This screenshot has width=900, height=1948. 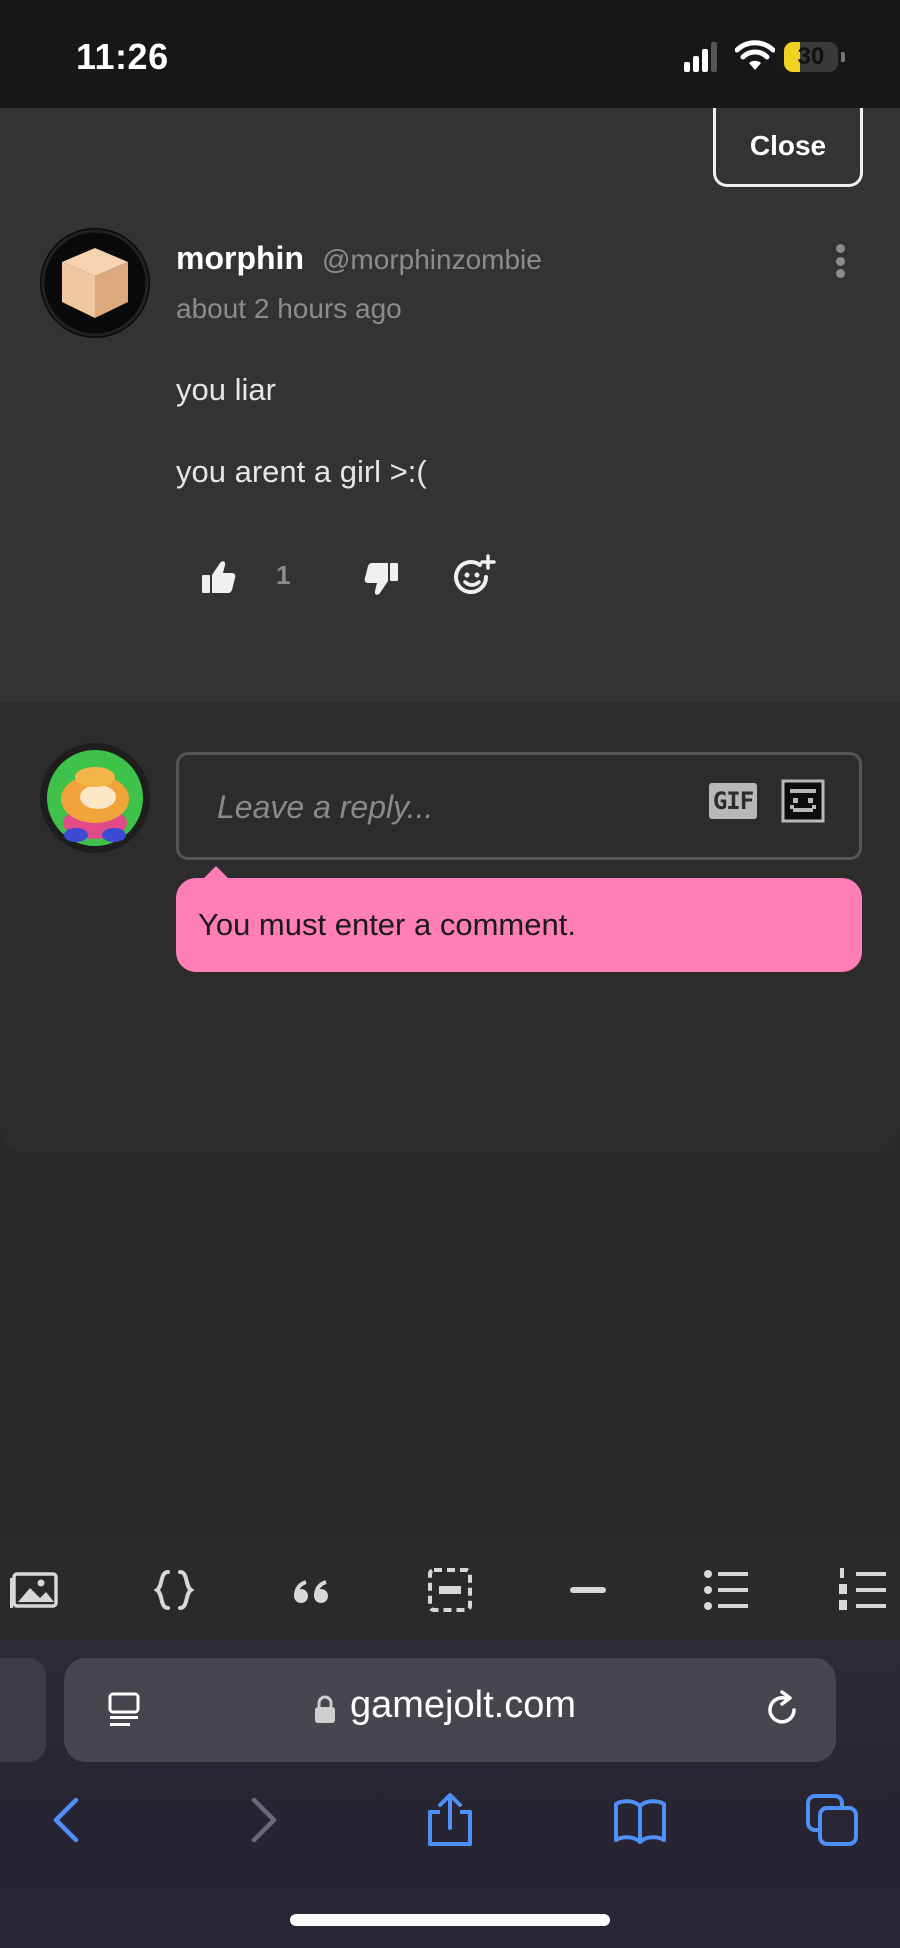 I want to click on battery-level: 30, so click(x=811, y=56).